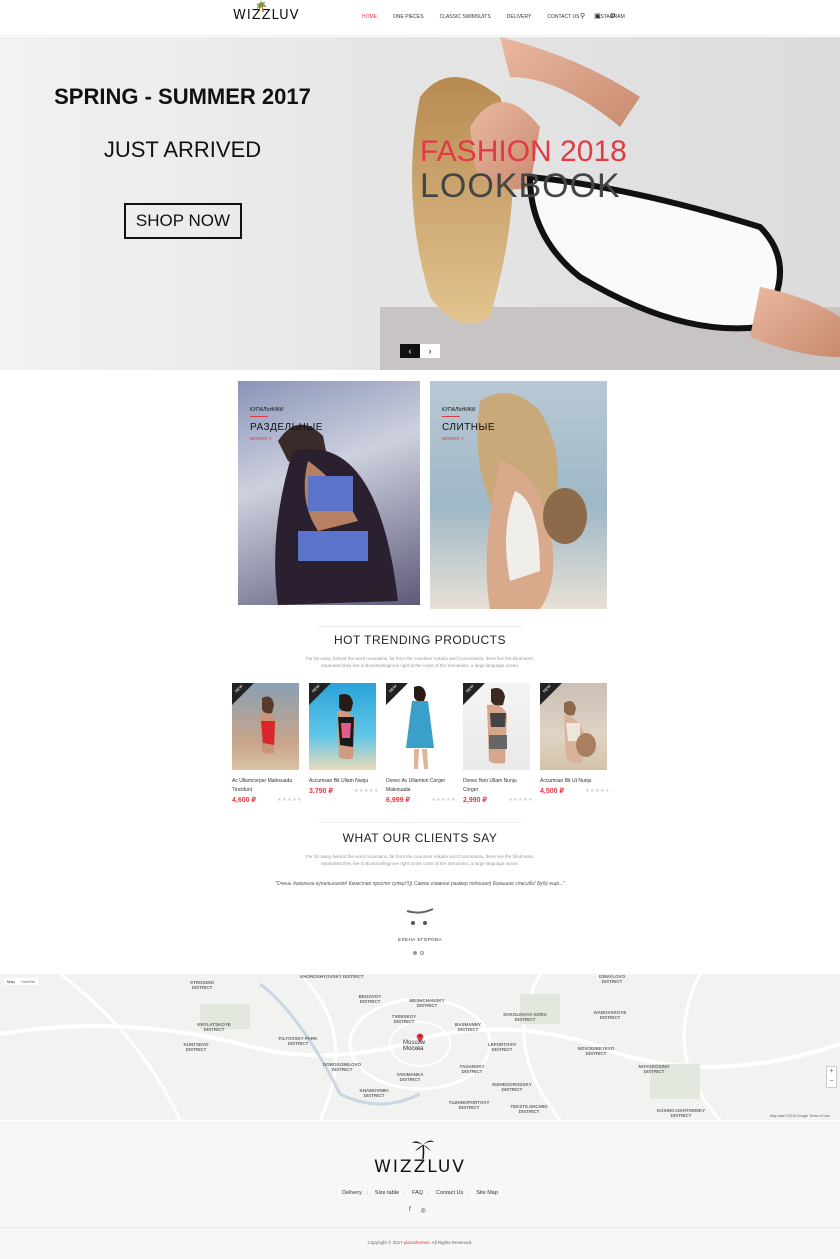  I want to click on footer-link-delivery: Delivery, so click(352, 1193).